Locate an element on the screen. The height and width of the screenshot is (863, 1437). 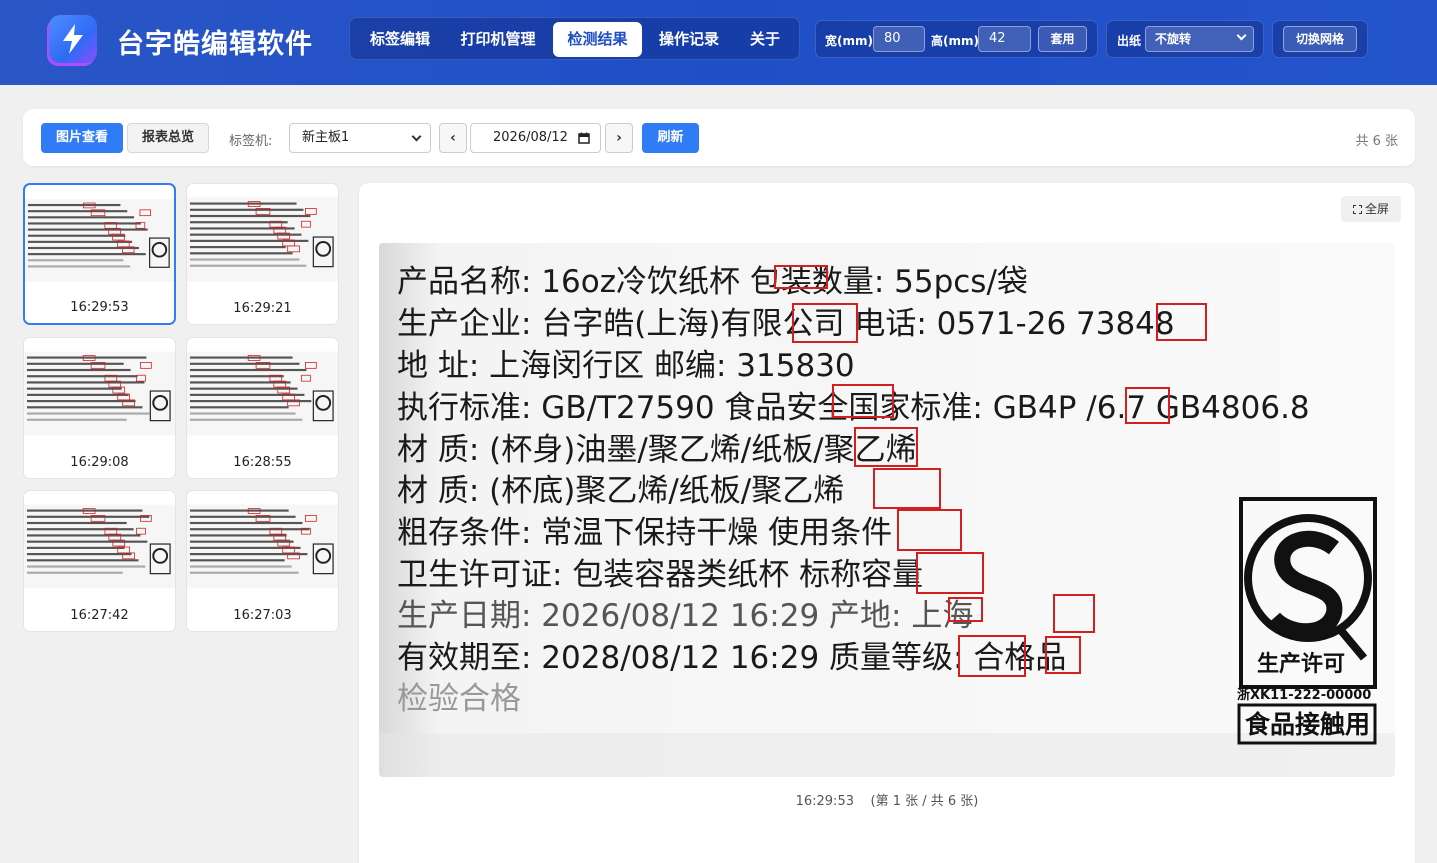
calendar-icon is located at coordinates (584, 138).